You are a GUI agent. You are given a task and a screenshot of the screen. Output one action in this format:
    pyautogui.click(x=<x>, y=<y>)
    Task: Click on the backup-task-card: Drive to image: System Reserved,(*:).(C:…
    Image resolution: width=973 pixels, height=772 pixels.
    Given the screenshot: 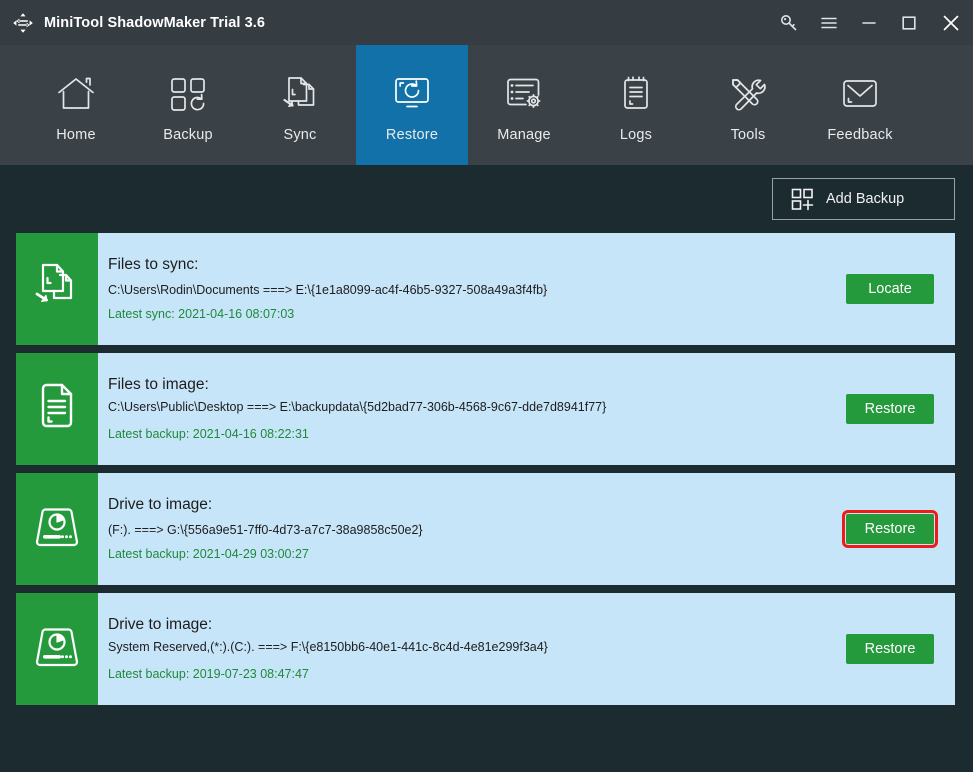 What is the action you would take?
    pyautogui.click(x=485, y=649)
    